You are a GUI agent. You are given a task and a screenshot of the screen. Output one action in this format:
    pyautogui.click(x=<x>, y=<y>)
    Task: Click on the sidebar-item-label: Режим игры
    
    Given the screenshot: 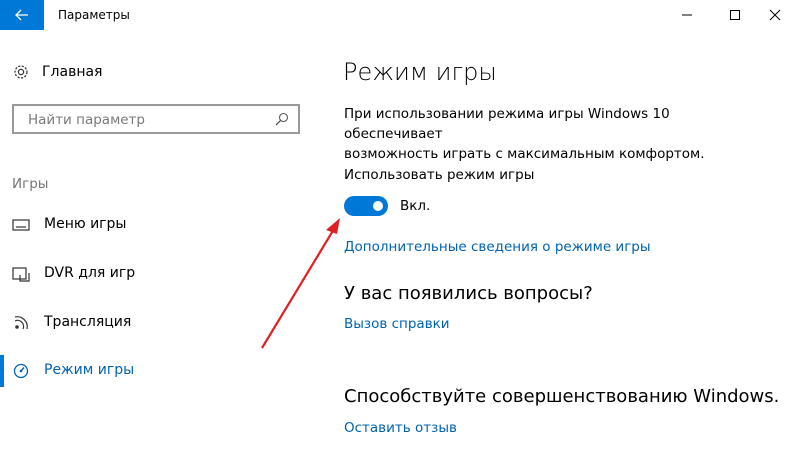 What is the action you would take?
    pyautogui.click(x=89, y=370)
    